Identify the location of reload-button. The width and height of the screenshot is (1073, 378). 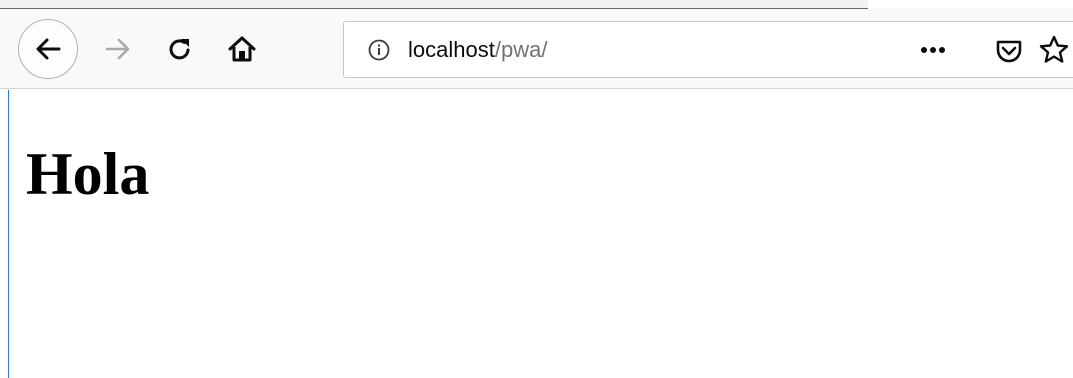
(180, 49).